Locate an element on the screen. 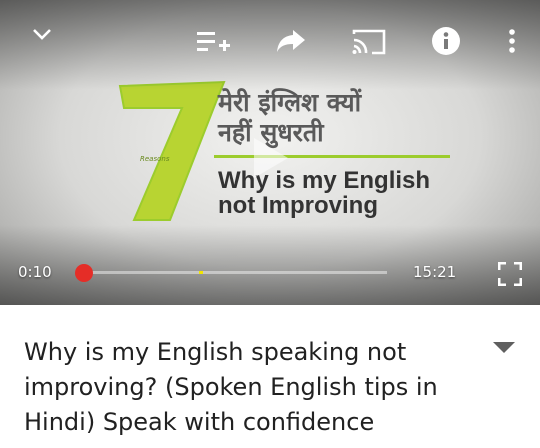 This screenshot has height=448, width=540. chevron-down-icon is located at coordinates (42, 34).